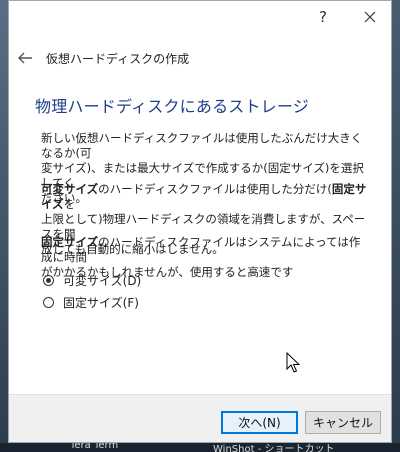 The image size is (400, 452). What do you see at coordinates (48, 280) in the screenshot?
I see `radio-checked-icon` at bounding box center [48, 280].